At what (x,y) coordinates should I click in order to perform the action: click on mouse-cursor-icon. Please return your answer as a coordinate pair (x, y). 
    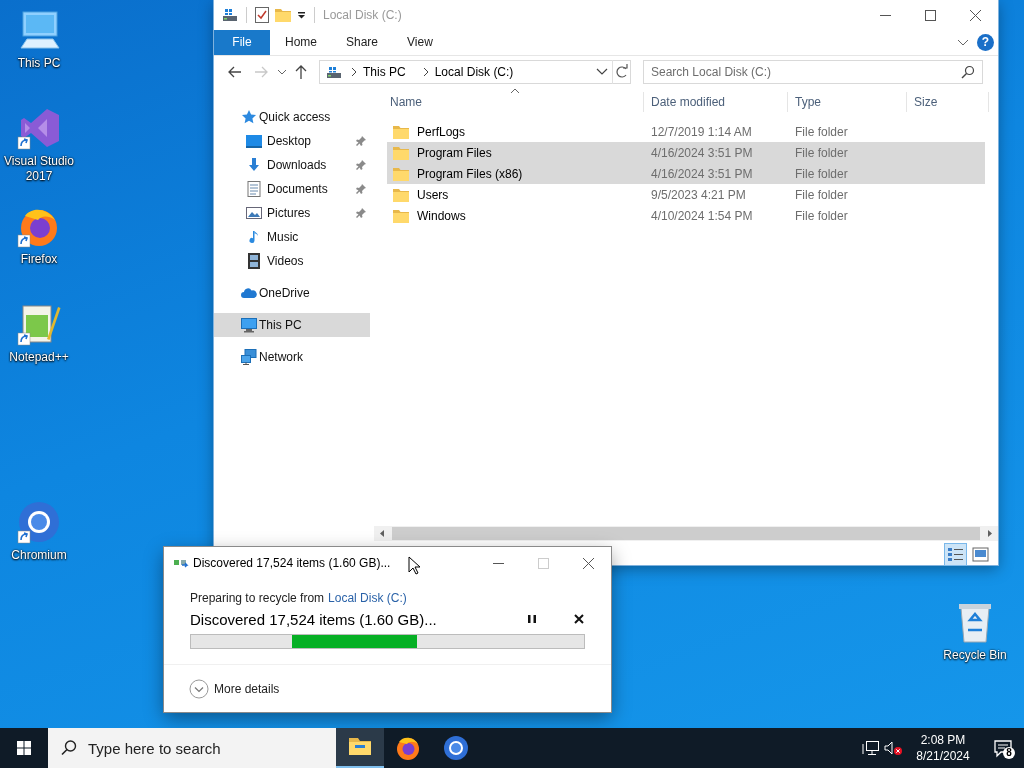
    Looking at the image, I should click on (414, 566).